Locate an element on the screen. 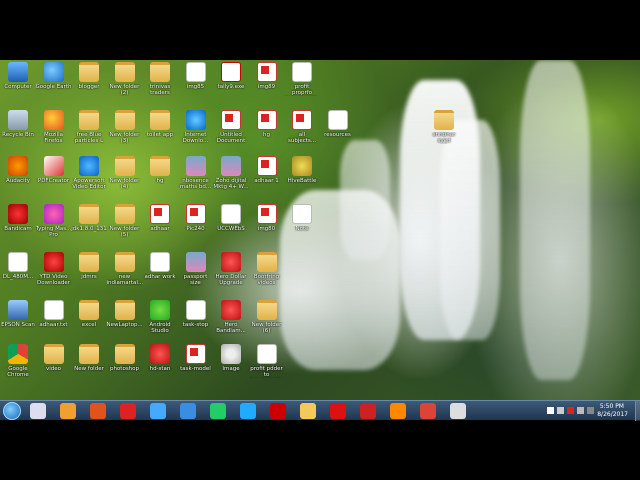 This screenshot has width=640, height=480. desktop-icon: New folder (6) is located at coordinates (267, 317).